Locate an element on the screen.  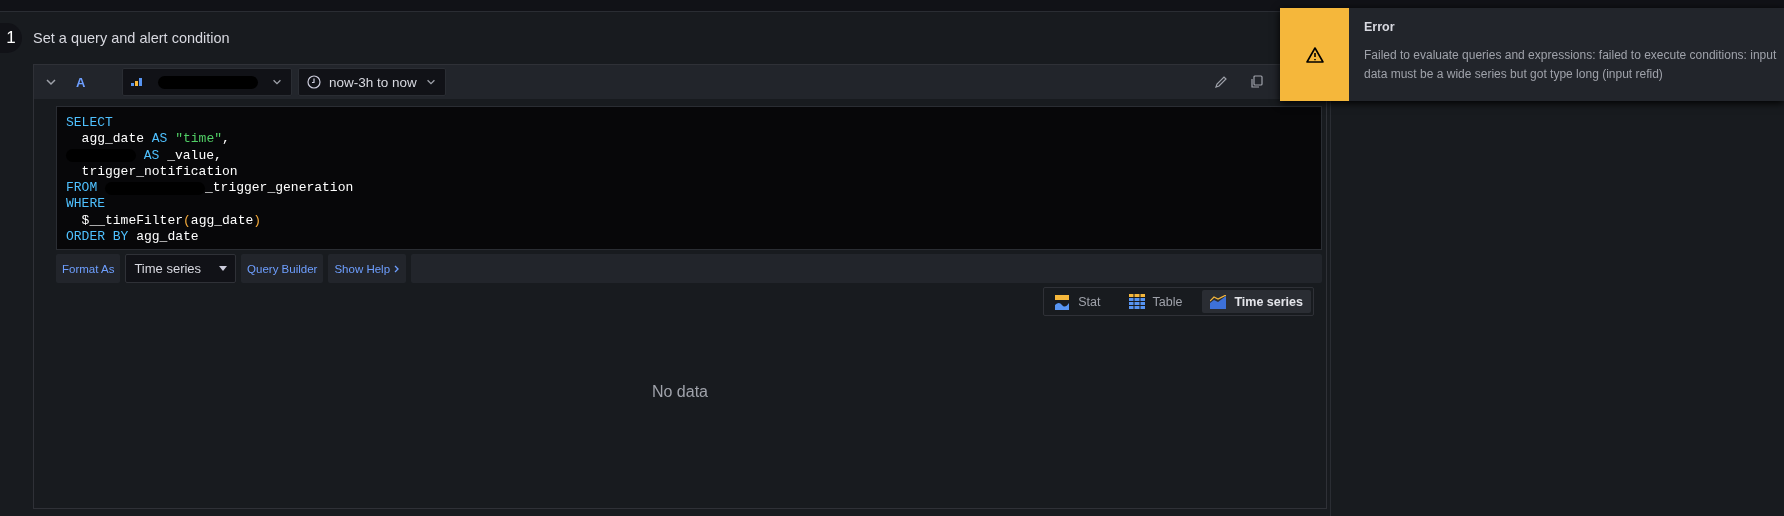
step-title: Set a query and alert condition is located at coordinates (131, 38).